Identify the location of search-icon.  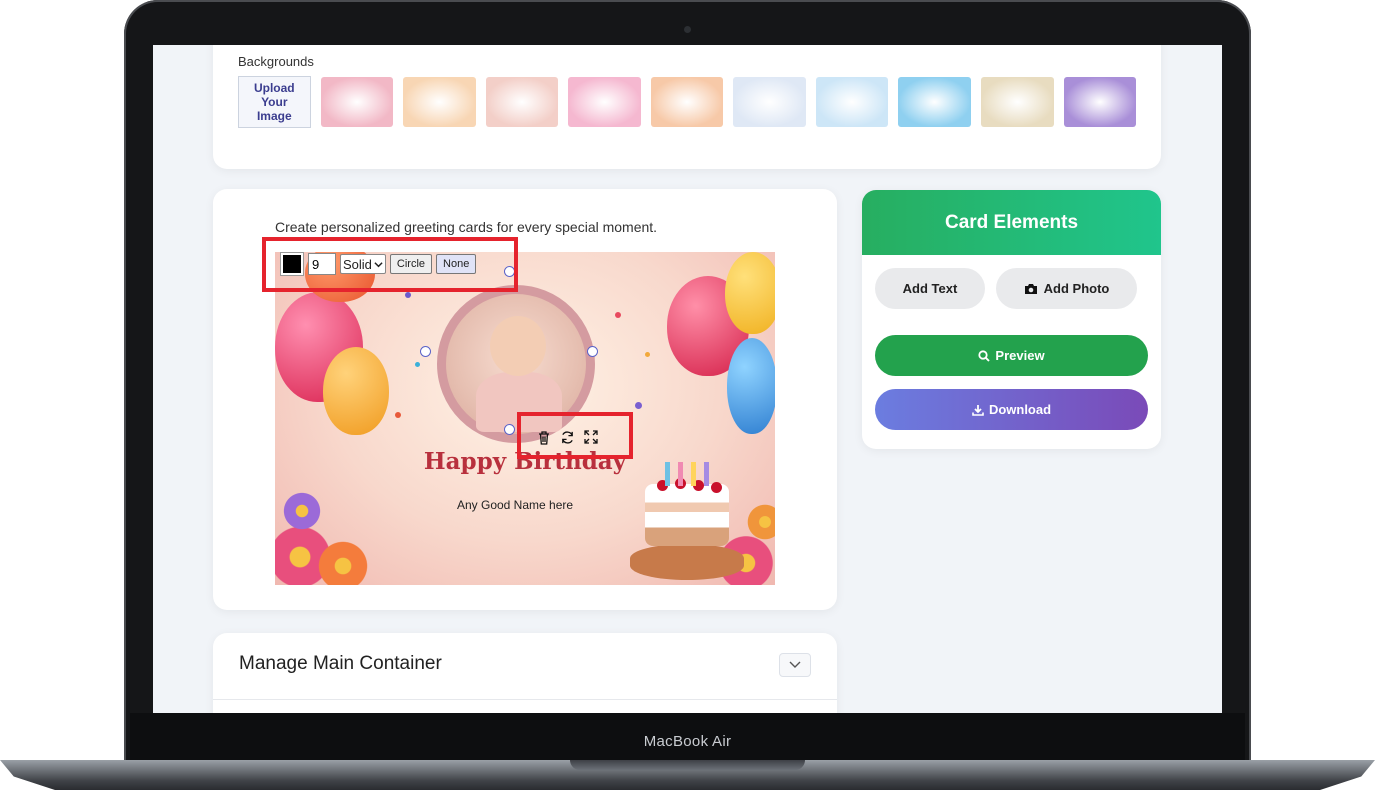
(984, 355).